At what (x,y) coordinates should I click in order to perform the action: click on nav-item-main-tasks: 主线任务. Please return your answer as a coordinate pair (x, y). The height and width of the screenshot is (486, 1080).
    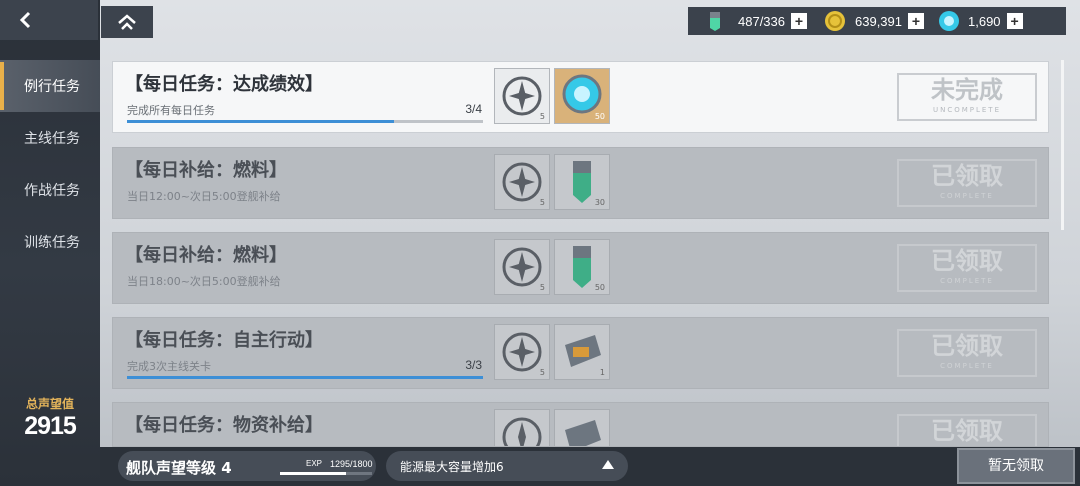
    Looking at the image, I should click on (50, 138).